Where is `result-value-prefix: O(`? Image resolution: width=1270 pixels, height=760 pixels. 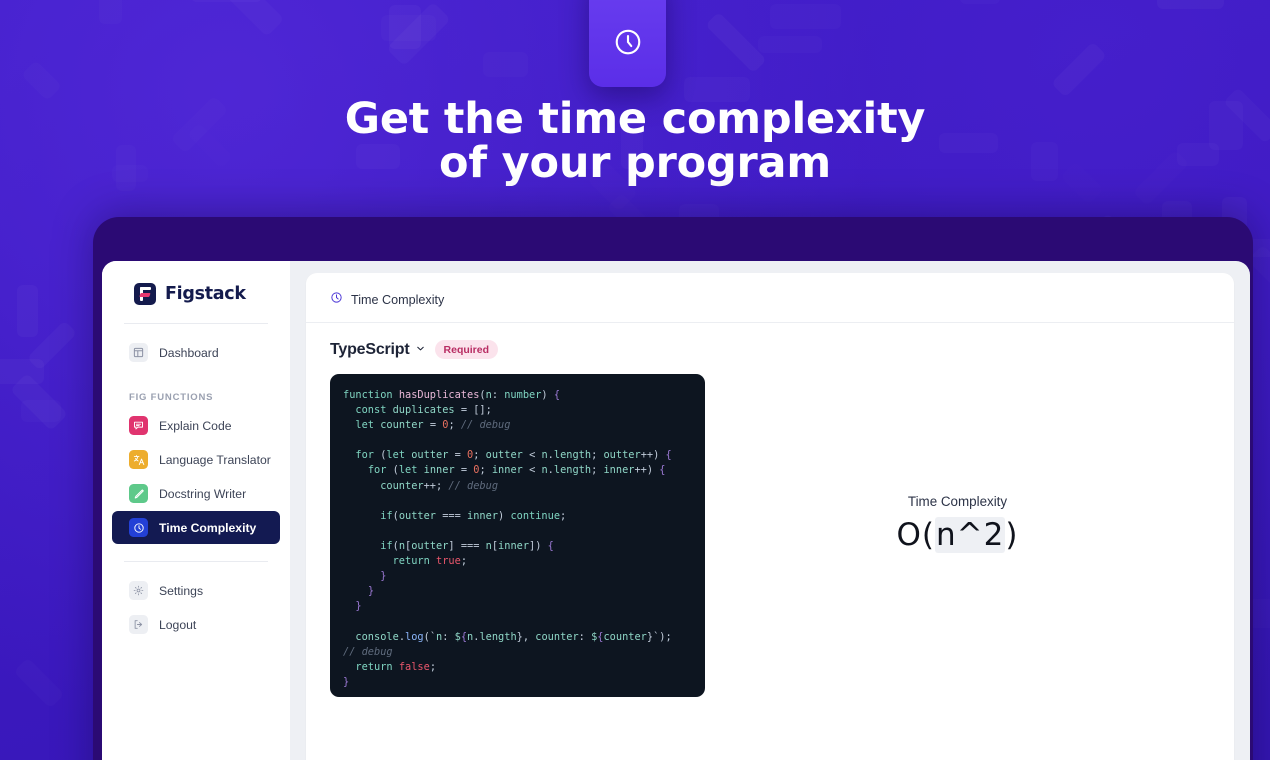 result-value-prefix: O( is located at coordinates (916, 535).